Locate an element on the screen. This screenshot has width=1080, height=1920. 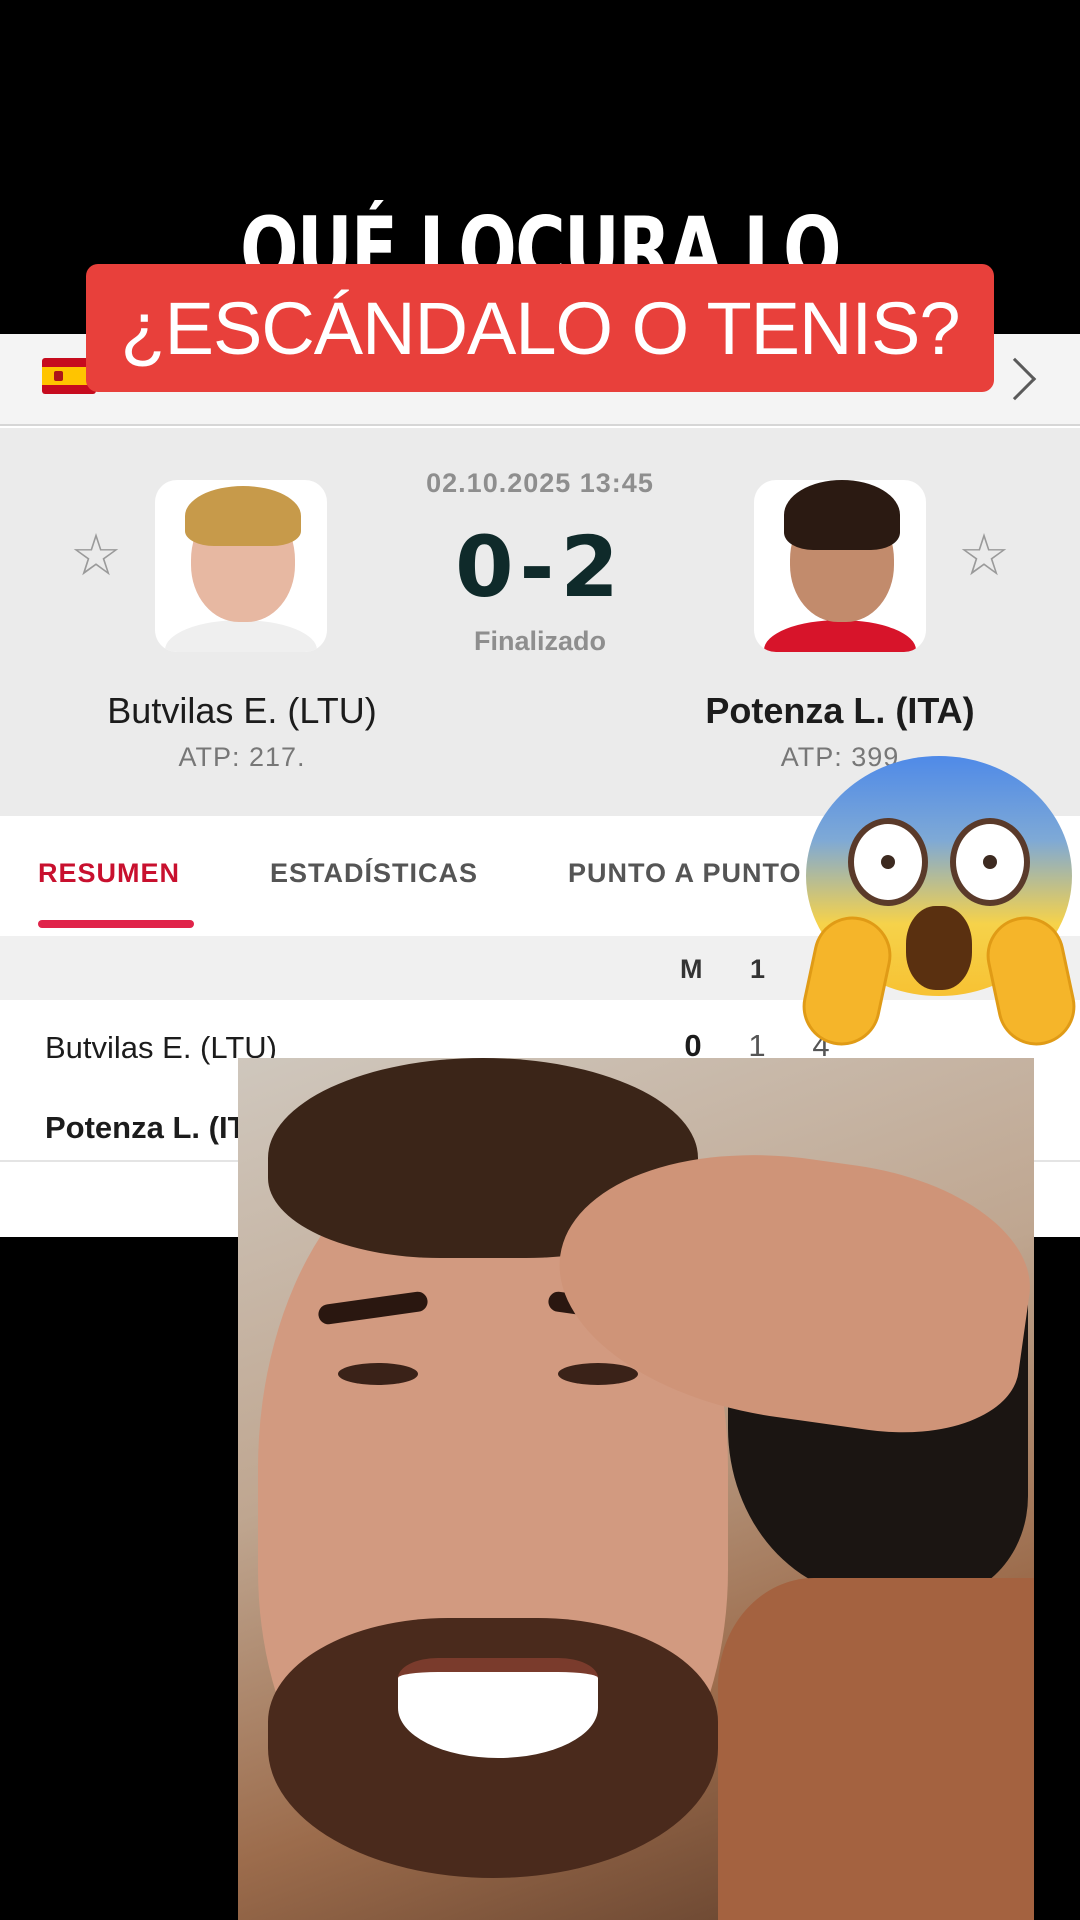
webcam-mouth is located at coordinates (498, 1708).